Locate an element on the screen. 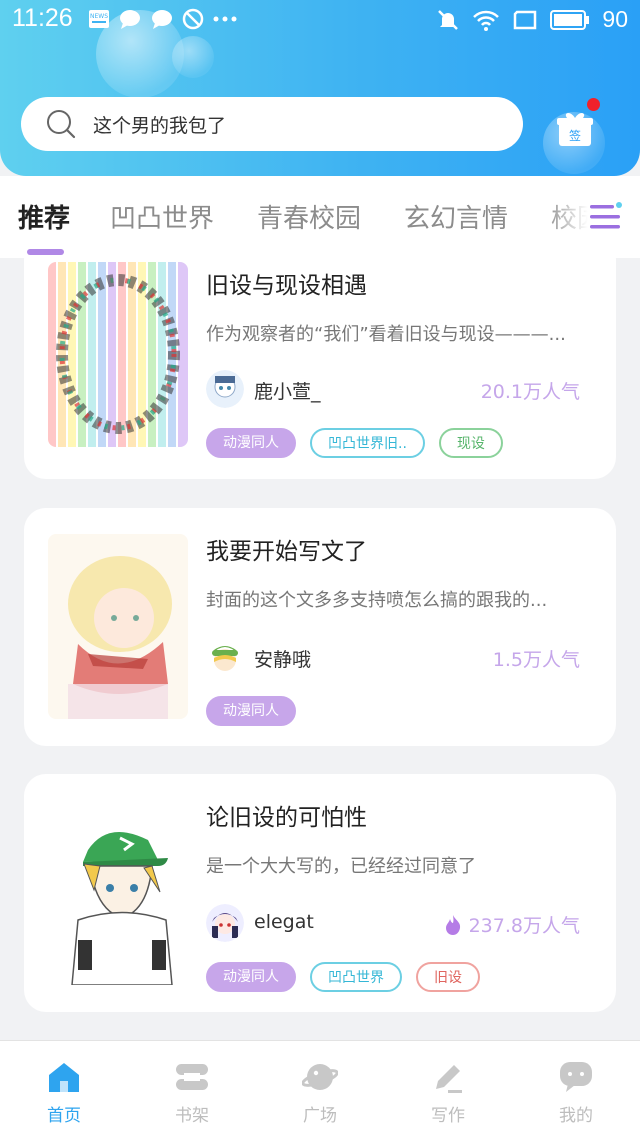 The width and height of the screenshot is (640, 1139). bottom-navigation: 首页 书架 广场 写作 我的 is located at coordinates (320, 1089).